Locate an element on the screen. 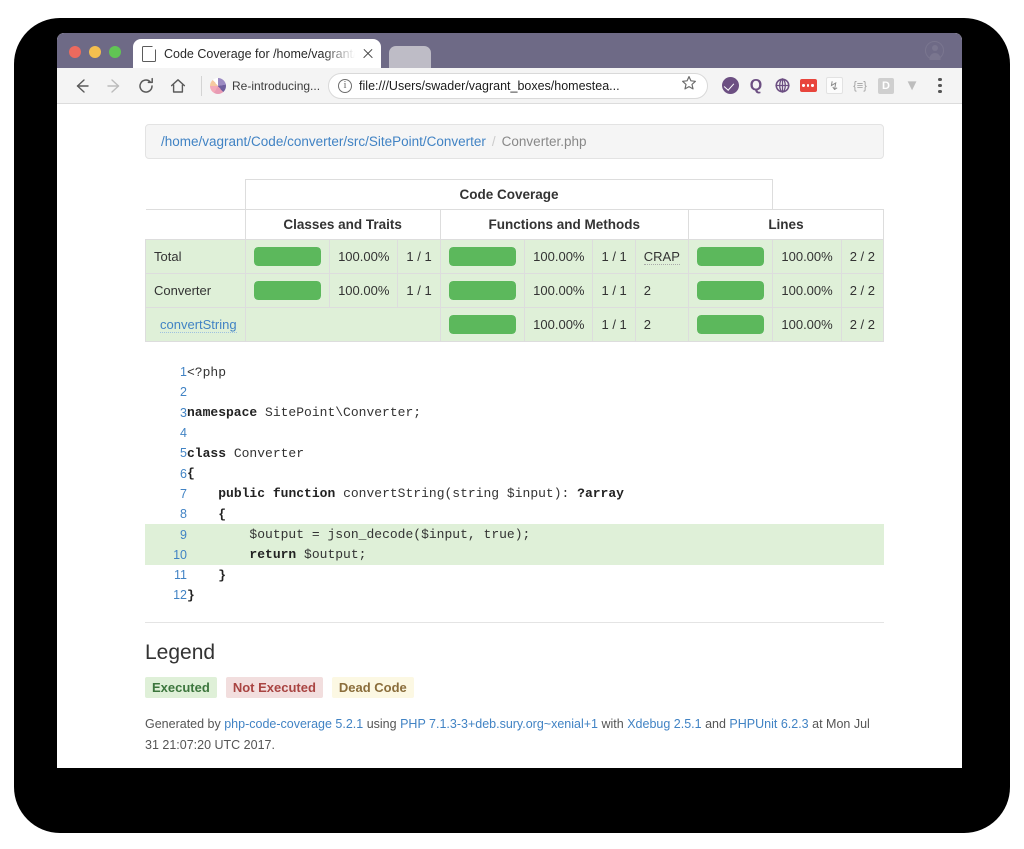  coverage-group-title: Code Coverage is located at coordinates (509, 194).